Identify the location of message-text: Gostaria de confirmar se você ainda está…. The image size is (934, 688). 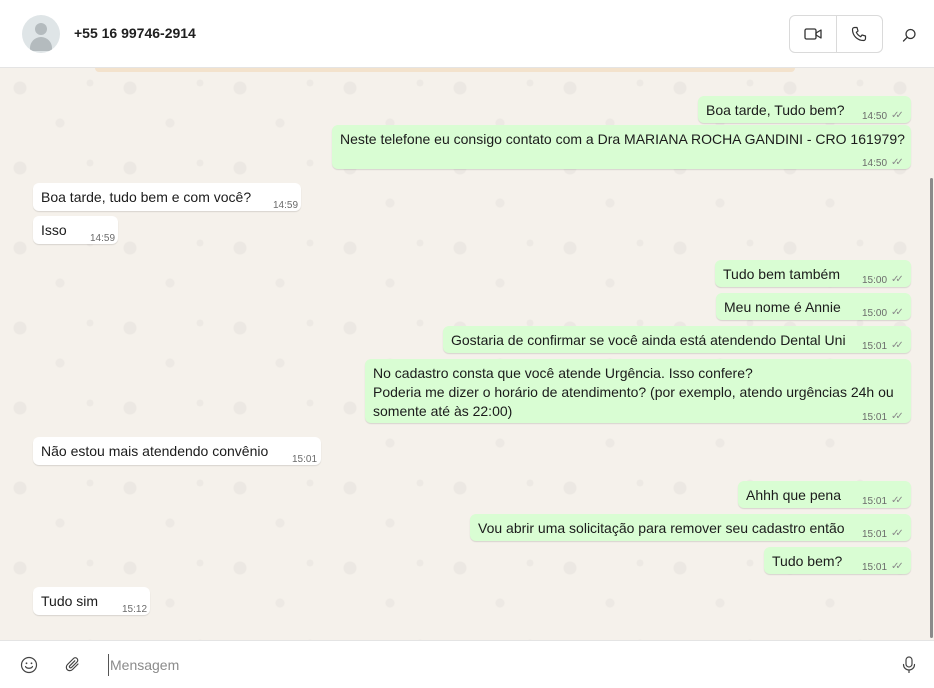
(648, 340).